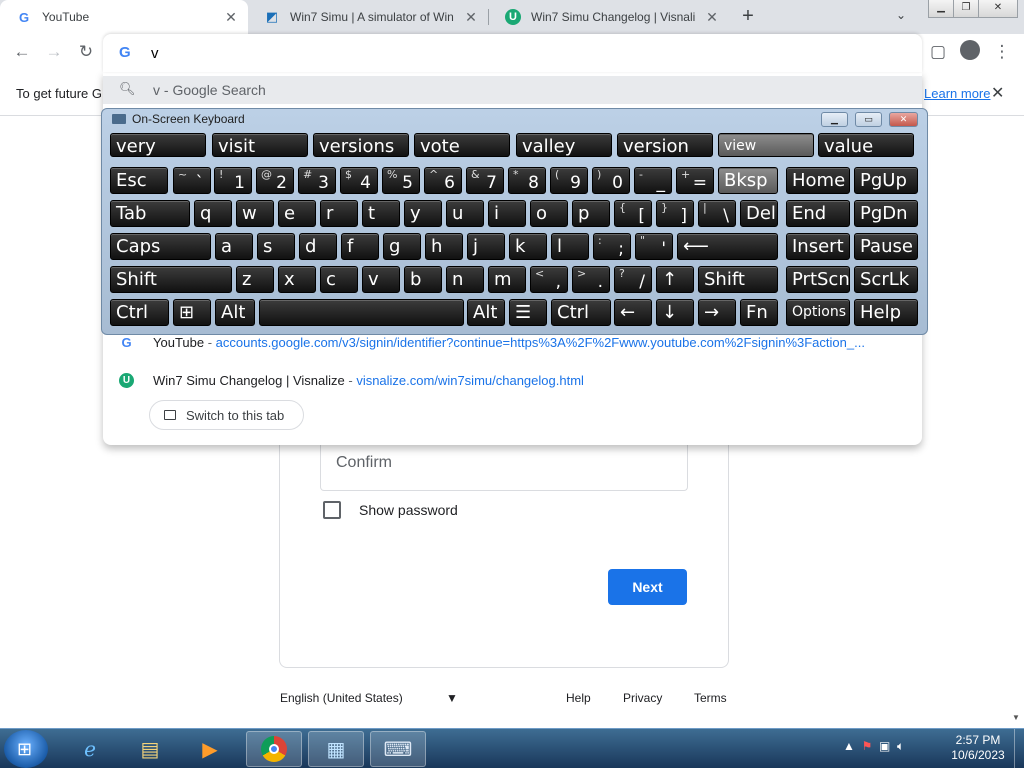 The image size is (1024, 768). I want to click on tab-youtube: G YouTube ✕, so click(124, 17).